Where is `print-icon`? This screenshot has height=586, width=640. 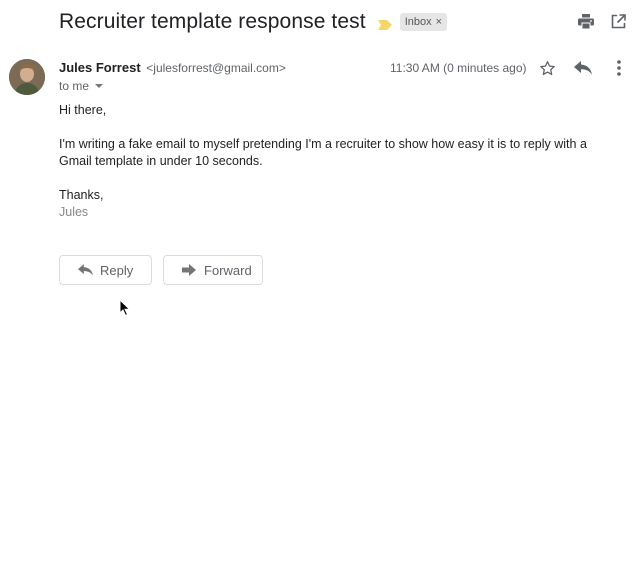
print-icon is located at coordinates (586, 21).